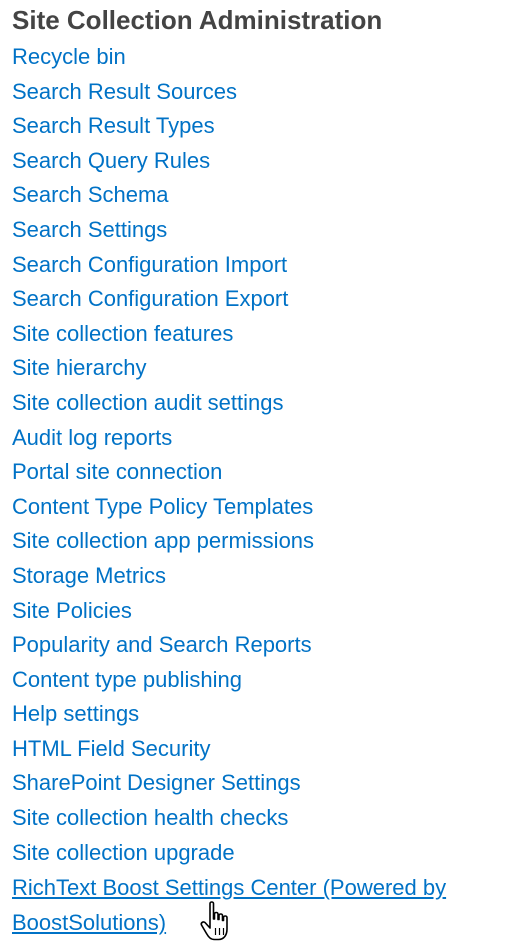  I want to click on audit-log-reports-link: Audit log reports, so click(262, 438).